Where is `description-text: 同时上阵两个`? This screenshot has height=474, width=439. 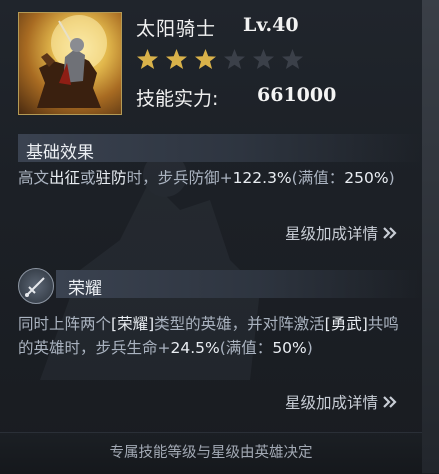 description-text: 同时上阵两个 is located at coordinates (65, 324).